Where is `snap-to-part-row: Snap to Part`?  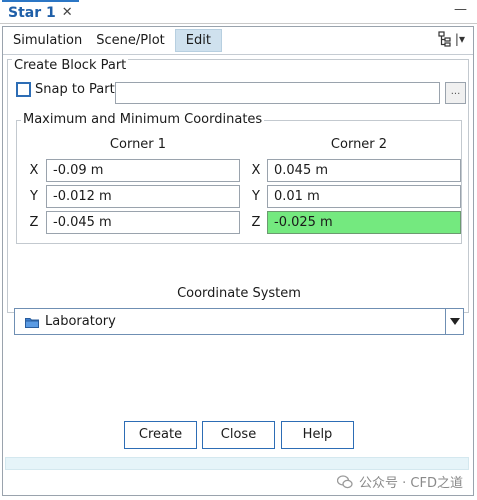 snap-to-part-row: Snap to Part is located at coordinates (65, 89).